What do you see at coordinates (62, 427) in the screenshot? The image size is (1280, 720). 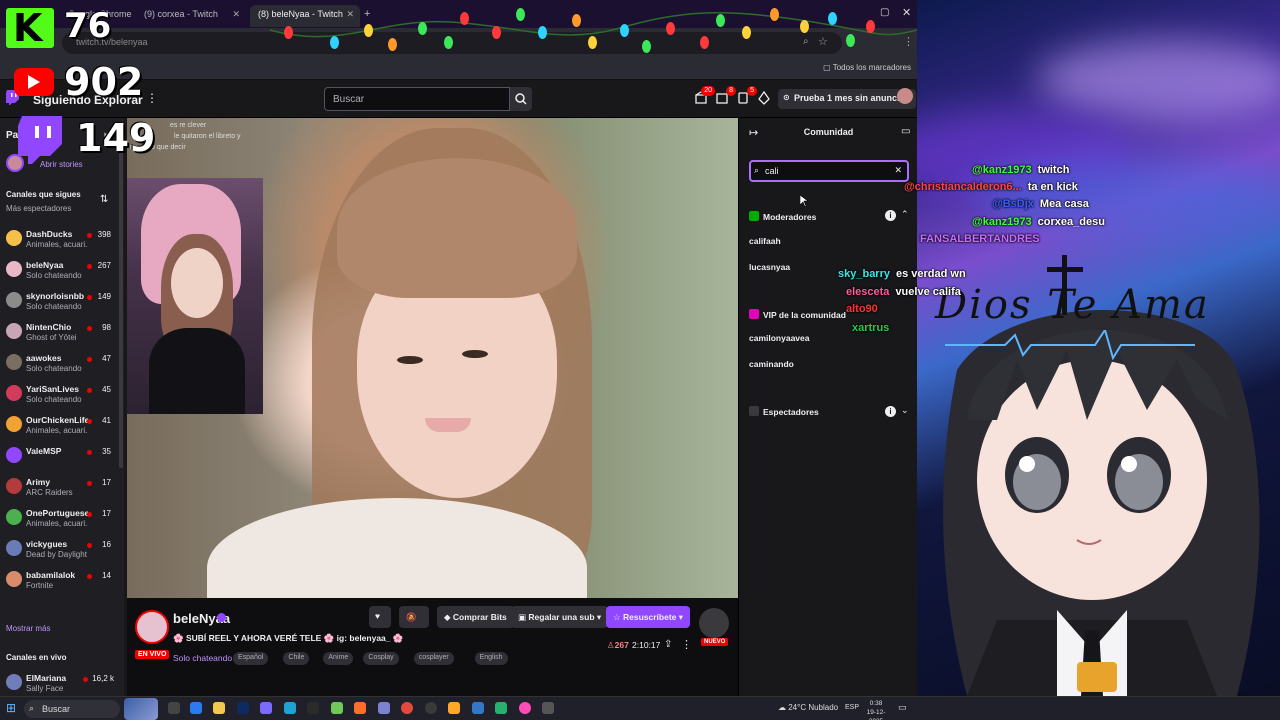 I see `sidebar-channel-item: OurChickenLife Animales, acuari... 41` at bounding box center [62, 427].